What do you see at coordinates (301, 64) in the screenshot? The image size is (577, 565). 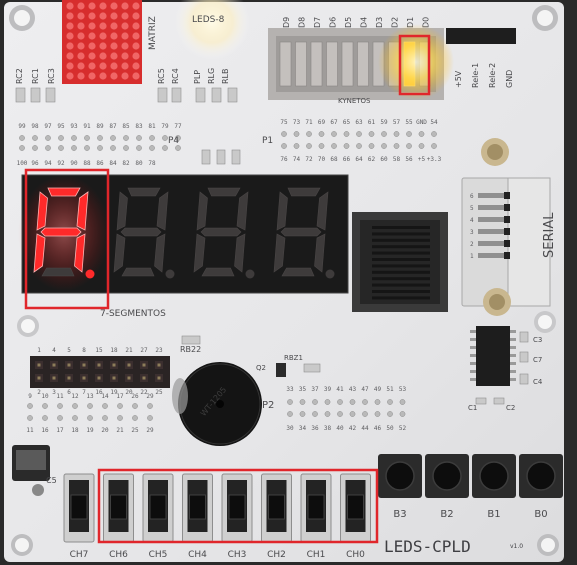 I see `bargraph-led-d8` at bounding box center [301, 64].